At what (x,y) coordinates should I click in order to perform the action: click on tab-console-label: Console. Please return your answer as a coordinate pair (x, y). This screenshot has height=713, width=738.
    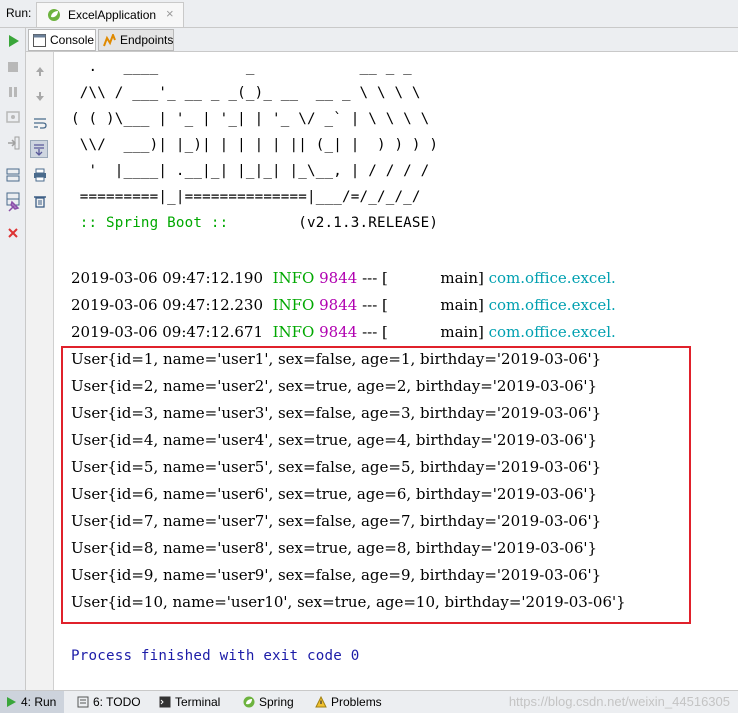
    Looking at the image, I should click on (72, 40).